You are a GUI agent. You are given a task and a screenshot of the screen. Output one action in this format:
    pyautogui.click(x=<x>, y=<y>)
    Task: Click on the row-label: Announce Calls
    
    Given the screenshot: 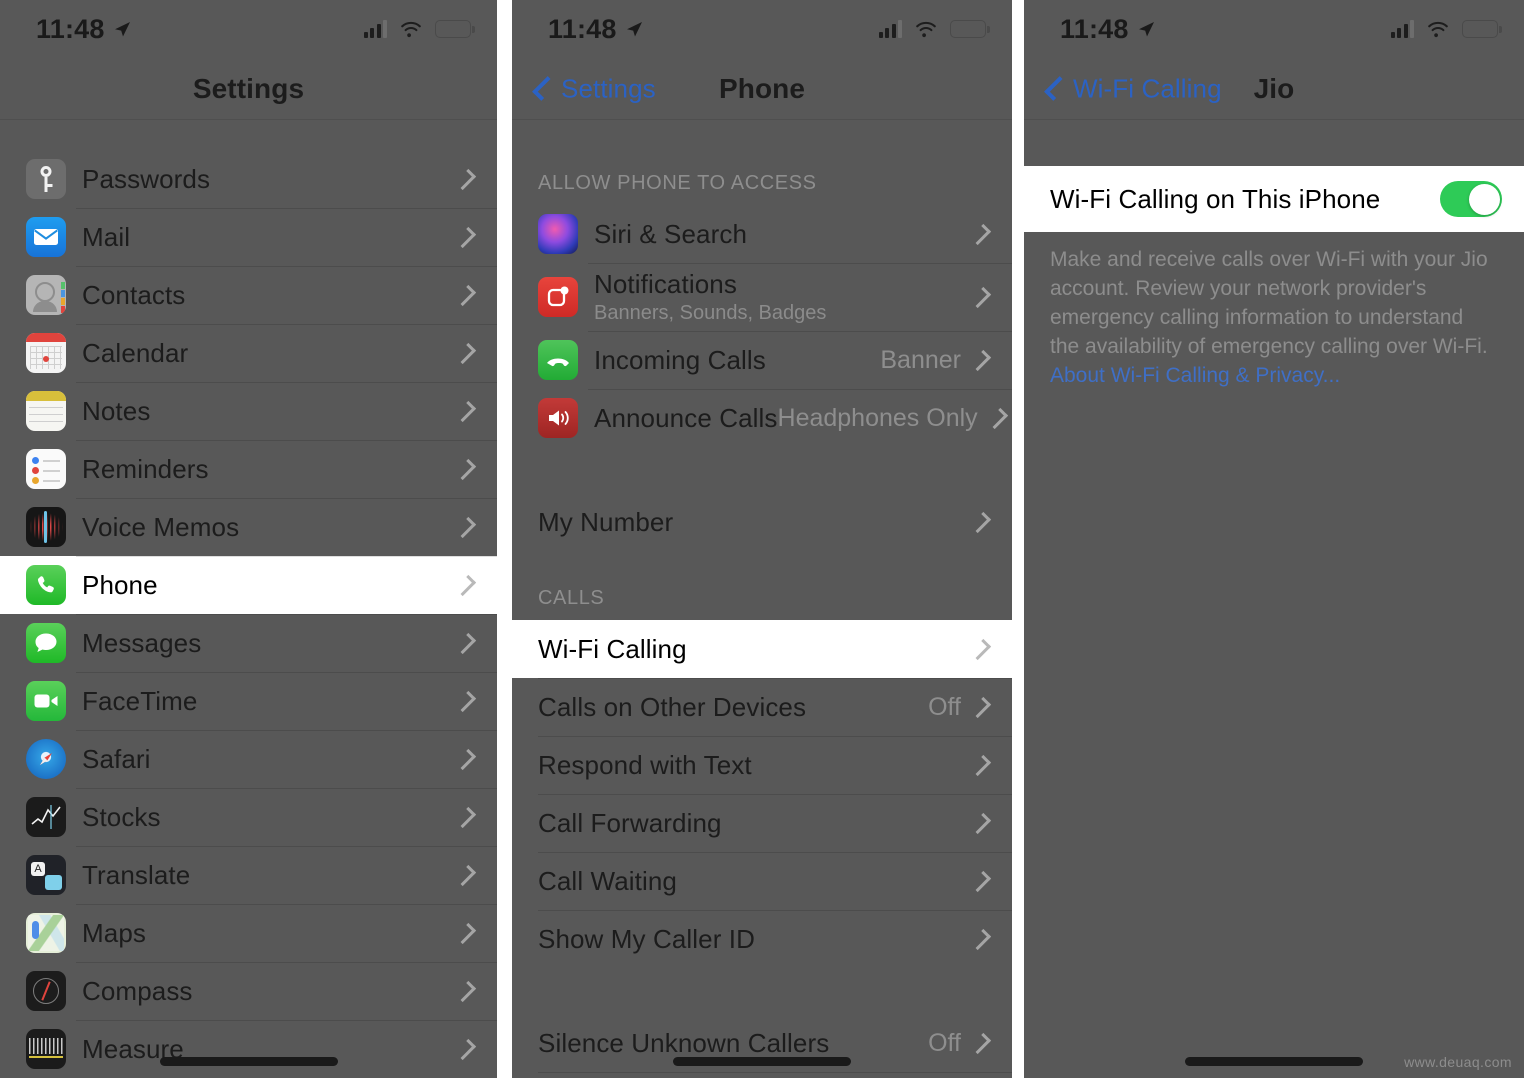 What is the action you would take?
    pyautogui.click(x=686, y=417)
    